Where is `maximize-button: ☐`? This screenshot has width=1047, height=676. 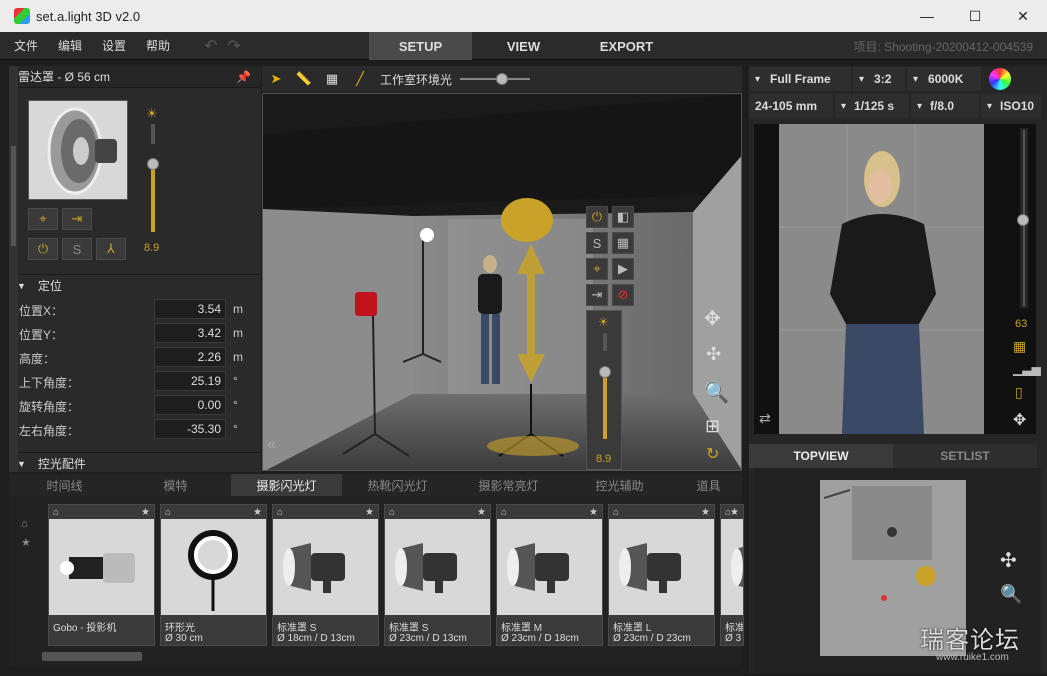 maximize-button: ☐ is located at coordinates (975, 16).